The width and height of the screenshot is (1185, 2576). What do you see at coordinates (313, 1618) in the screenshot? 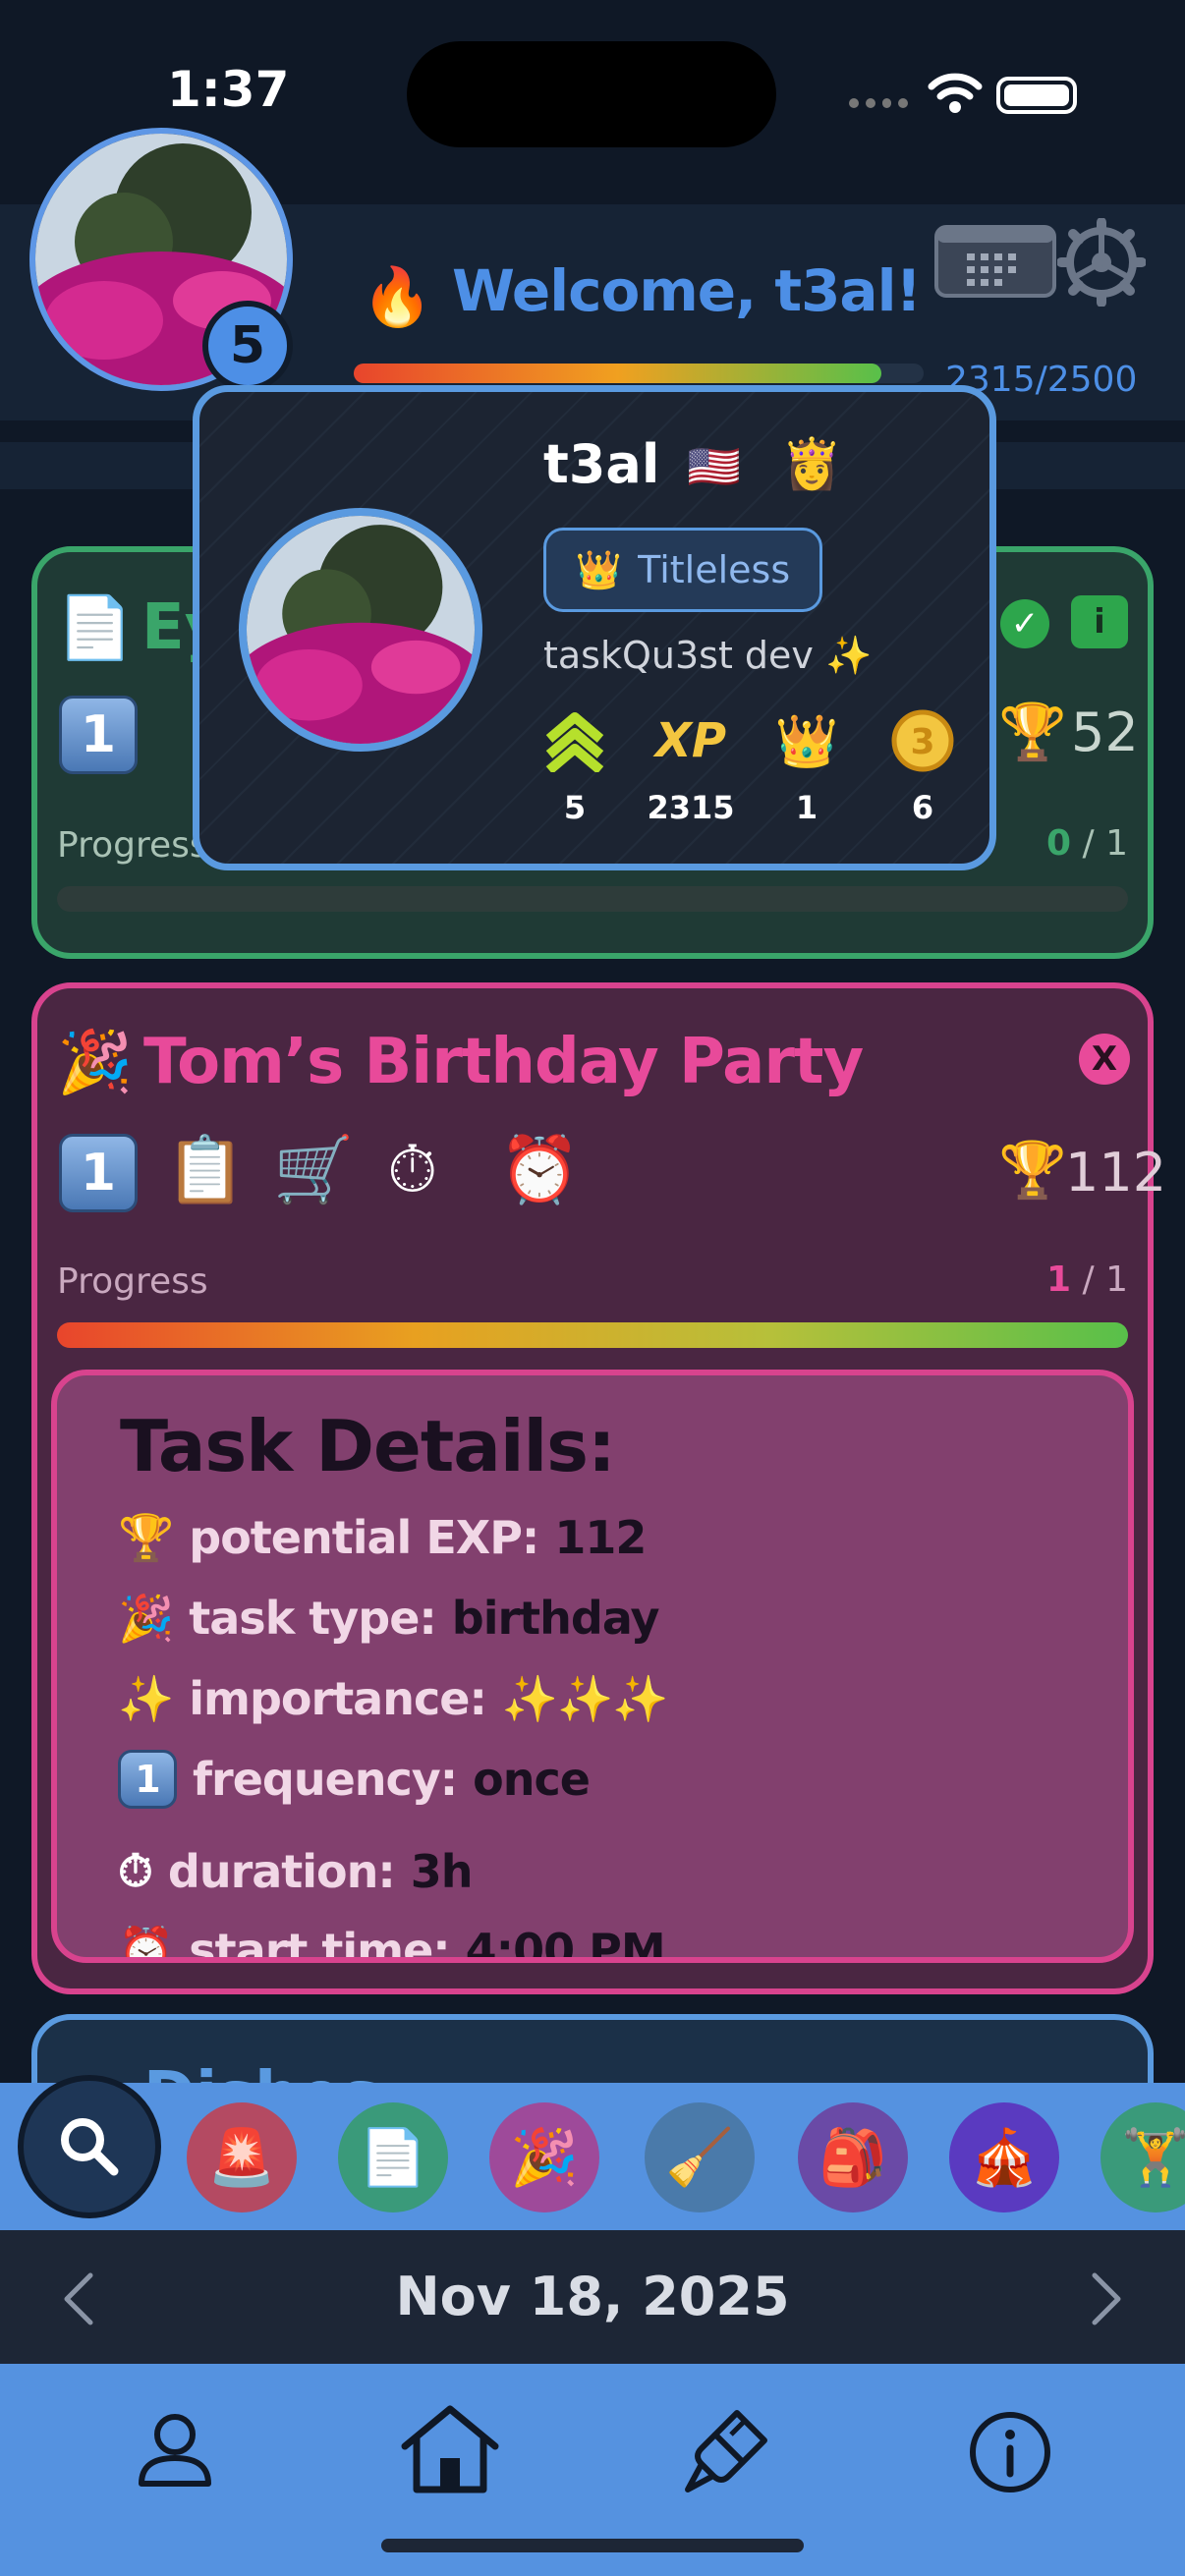
I see `detail-label: task type:` at bounding box center [313, 1618].